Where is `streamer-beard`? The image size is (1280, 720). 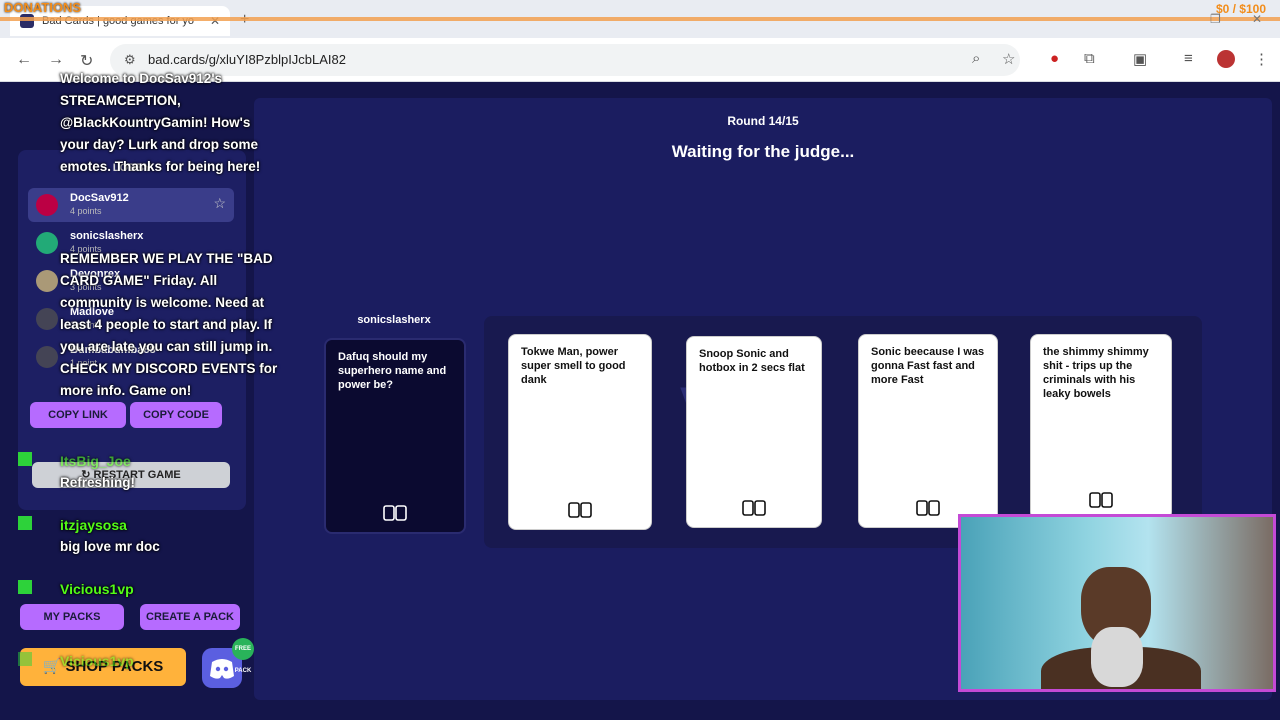 streamer-beard is located at coordinates (1117, 657).